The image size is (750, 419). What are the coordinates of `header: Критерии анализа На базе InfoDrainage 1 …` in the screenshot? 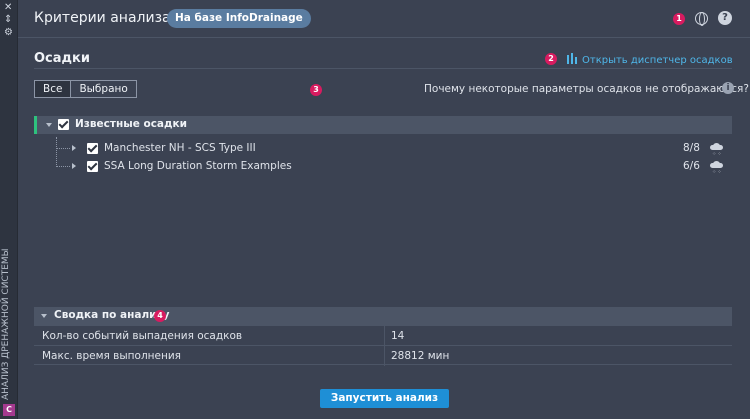 It's located at (384, 19).